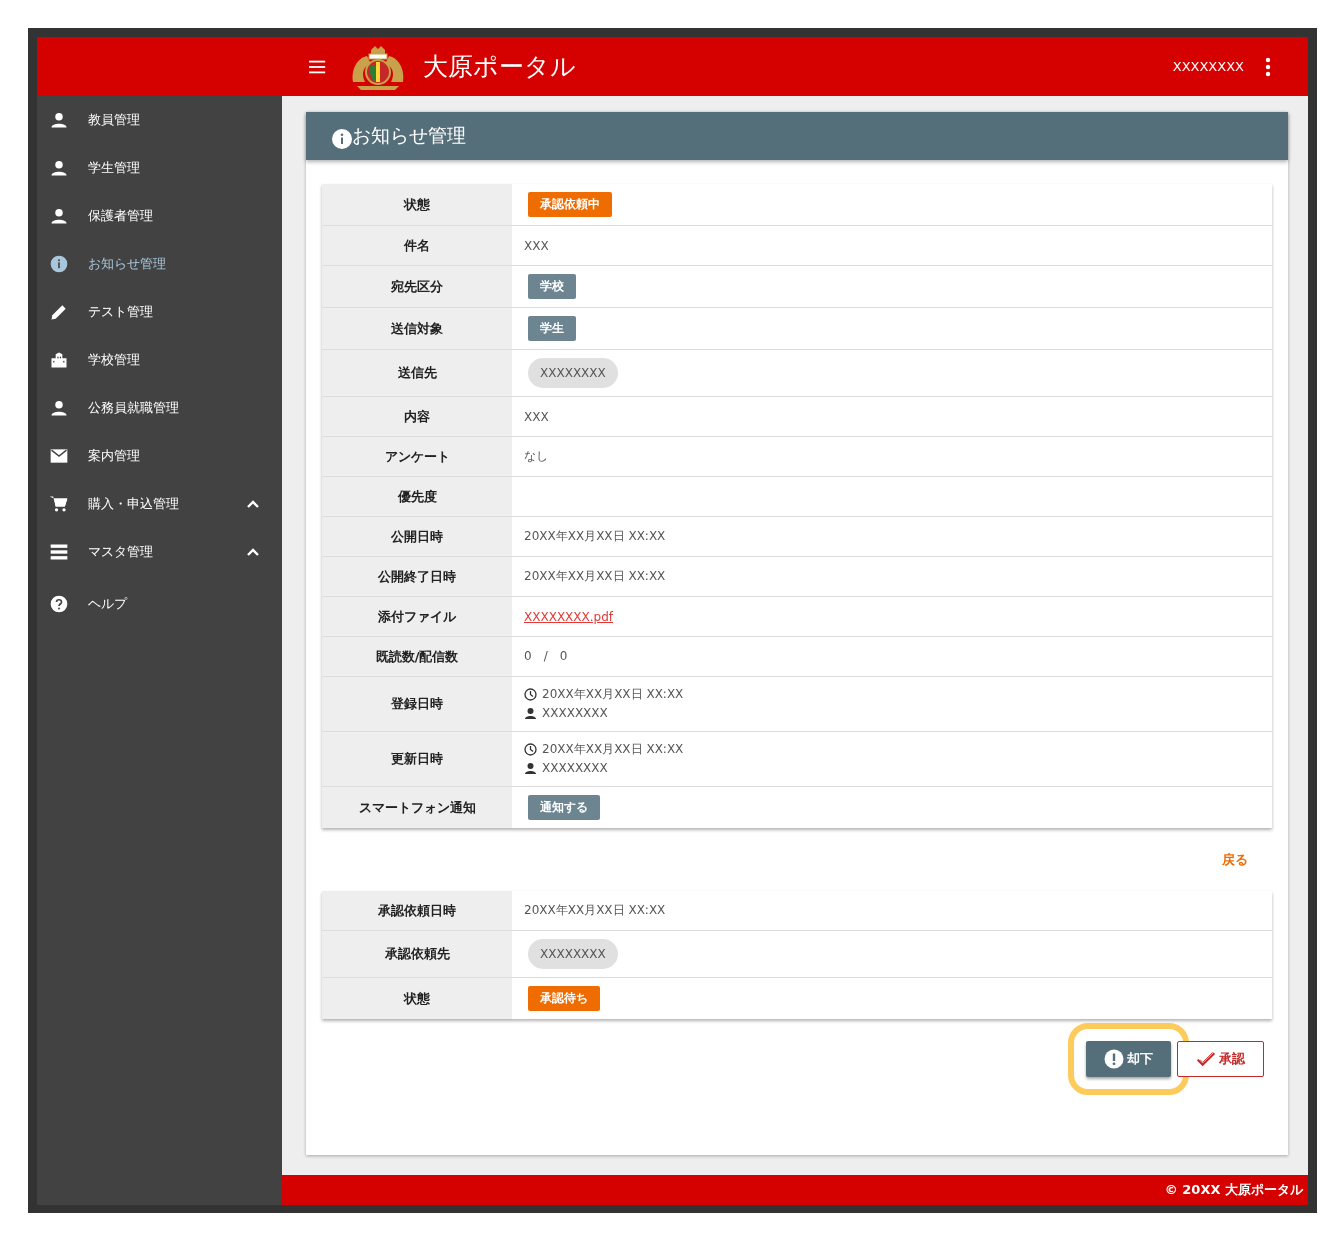 This screenshot has width=1343, height=1235. Describe the element at coordinates (159, 168) in the screenshot. I see `sidebar-item: 学生管理` at that location.